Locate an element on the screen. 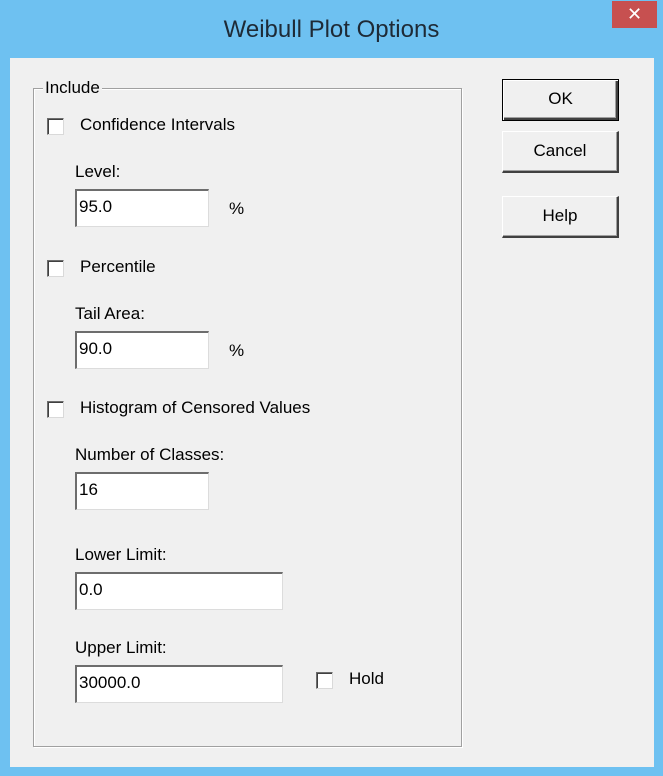 The image size is (663, 776). lower-limit-label: Lower Limit: is located at coordinates (121, 554).